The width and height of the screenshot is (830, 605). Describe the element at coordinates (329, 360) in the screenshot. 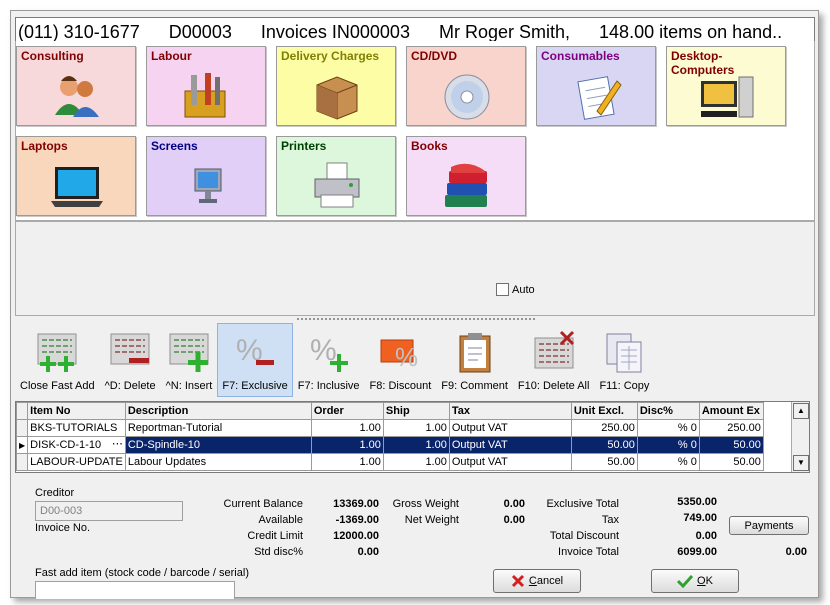

I see `inclusive-button: % F7: Inclusive` at that location.